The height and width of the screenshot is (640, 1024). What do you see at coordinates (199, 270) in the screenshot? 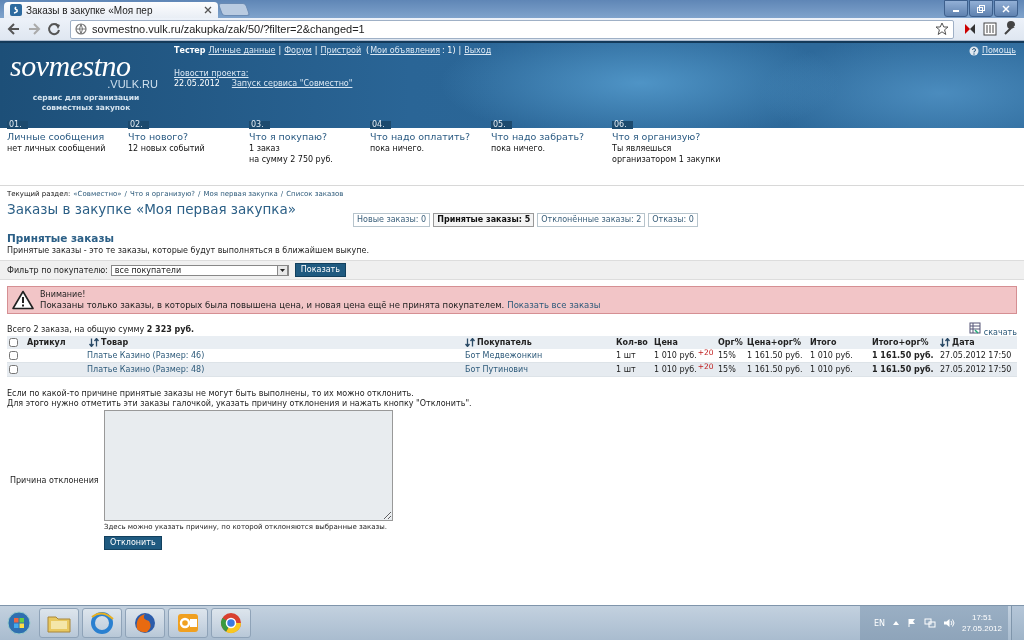
I see `buyer-select: все покупатели` at bounding box center [199, 270].